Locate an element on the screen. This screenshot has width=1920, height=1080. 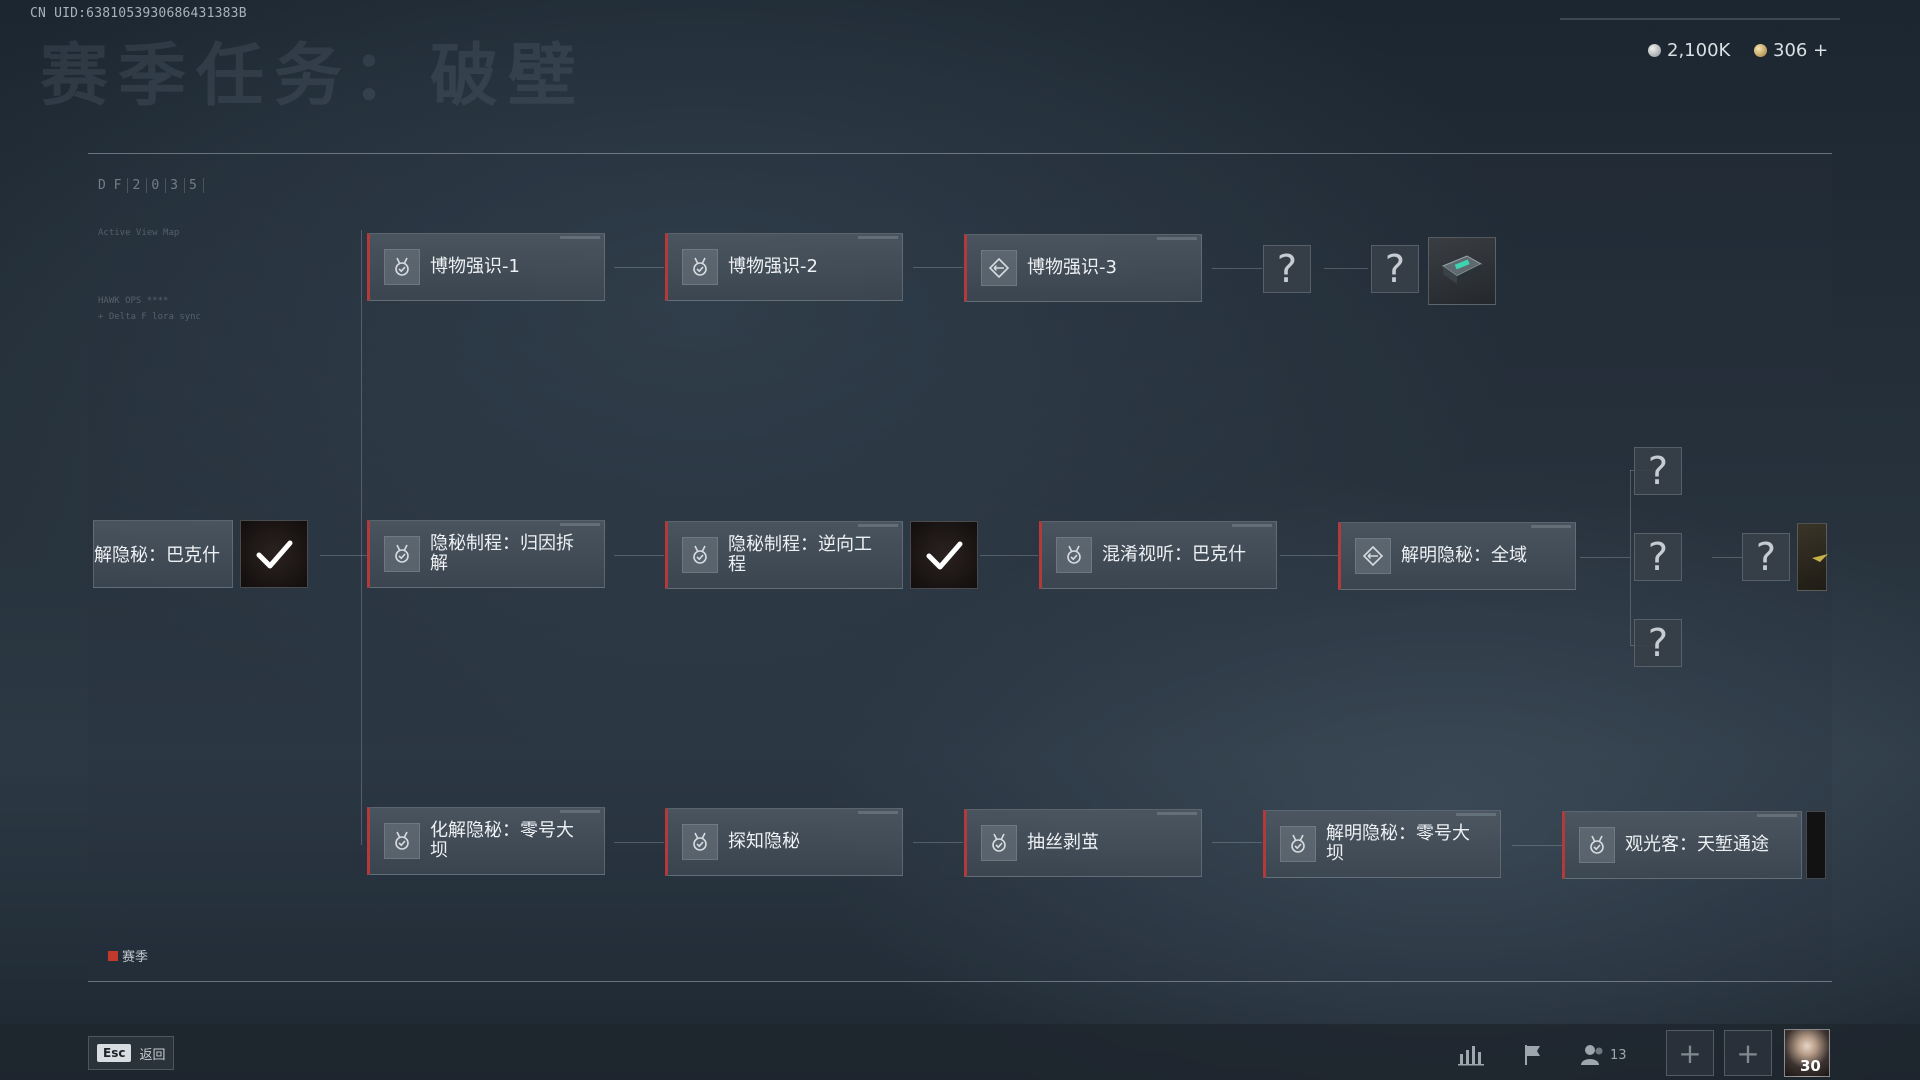
quest-card: 隐秘制程：归因拆解 is located at coordinates (486, 554).